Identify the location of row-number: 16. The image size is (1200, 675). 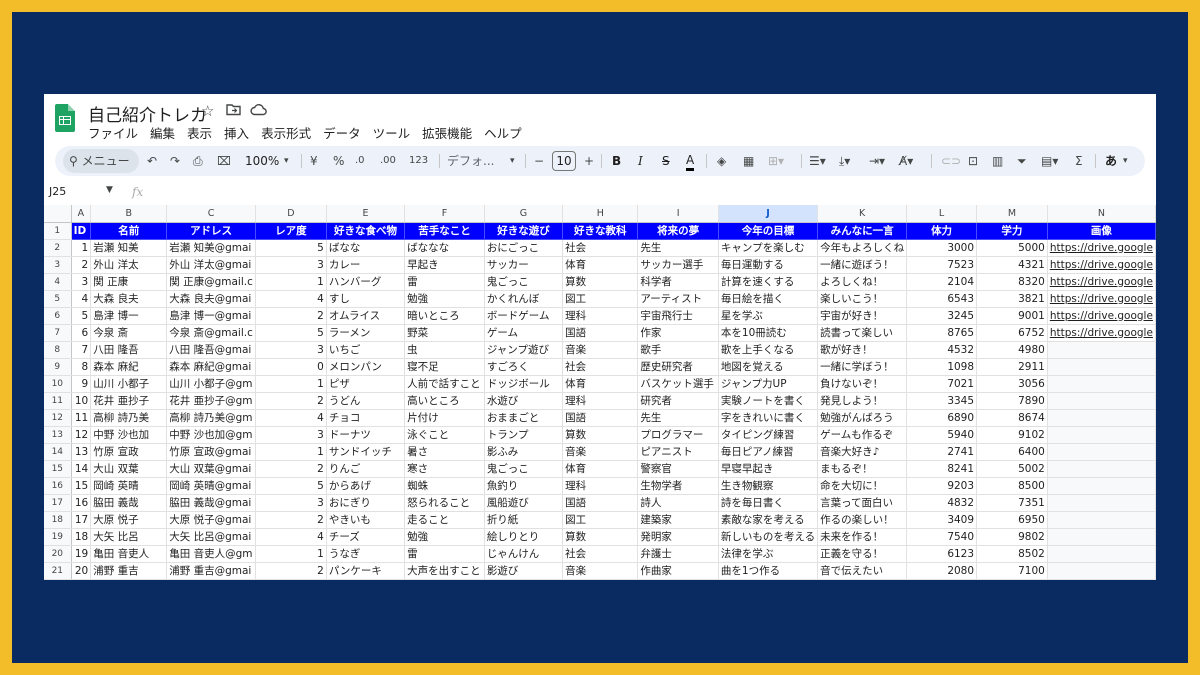
(58, 486).